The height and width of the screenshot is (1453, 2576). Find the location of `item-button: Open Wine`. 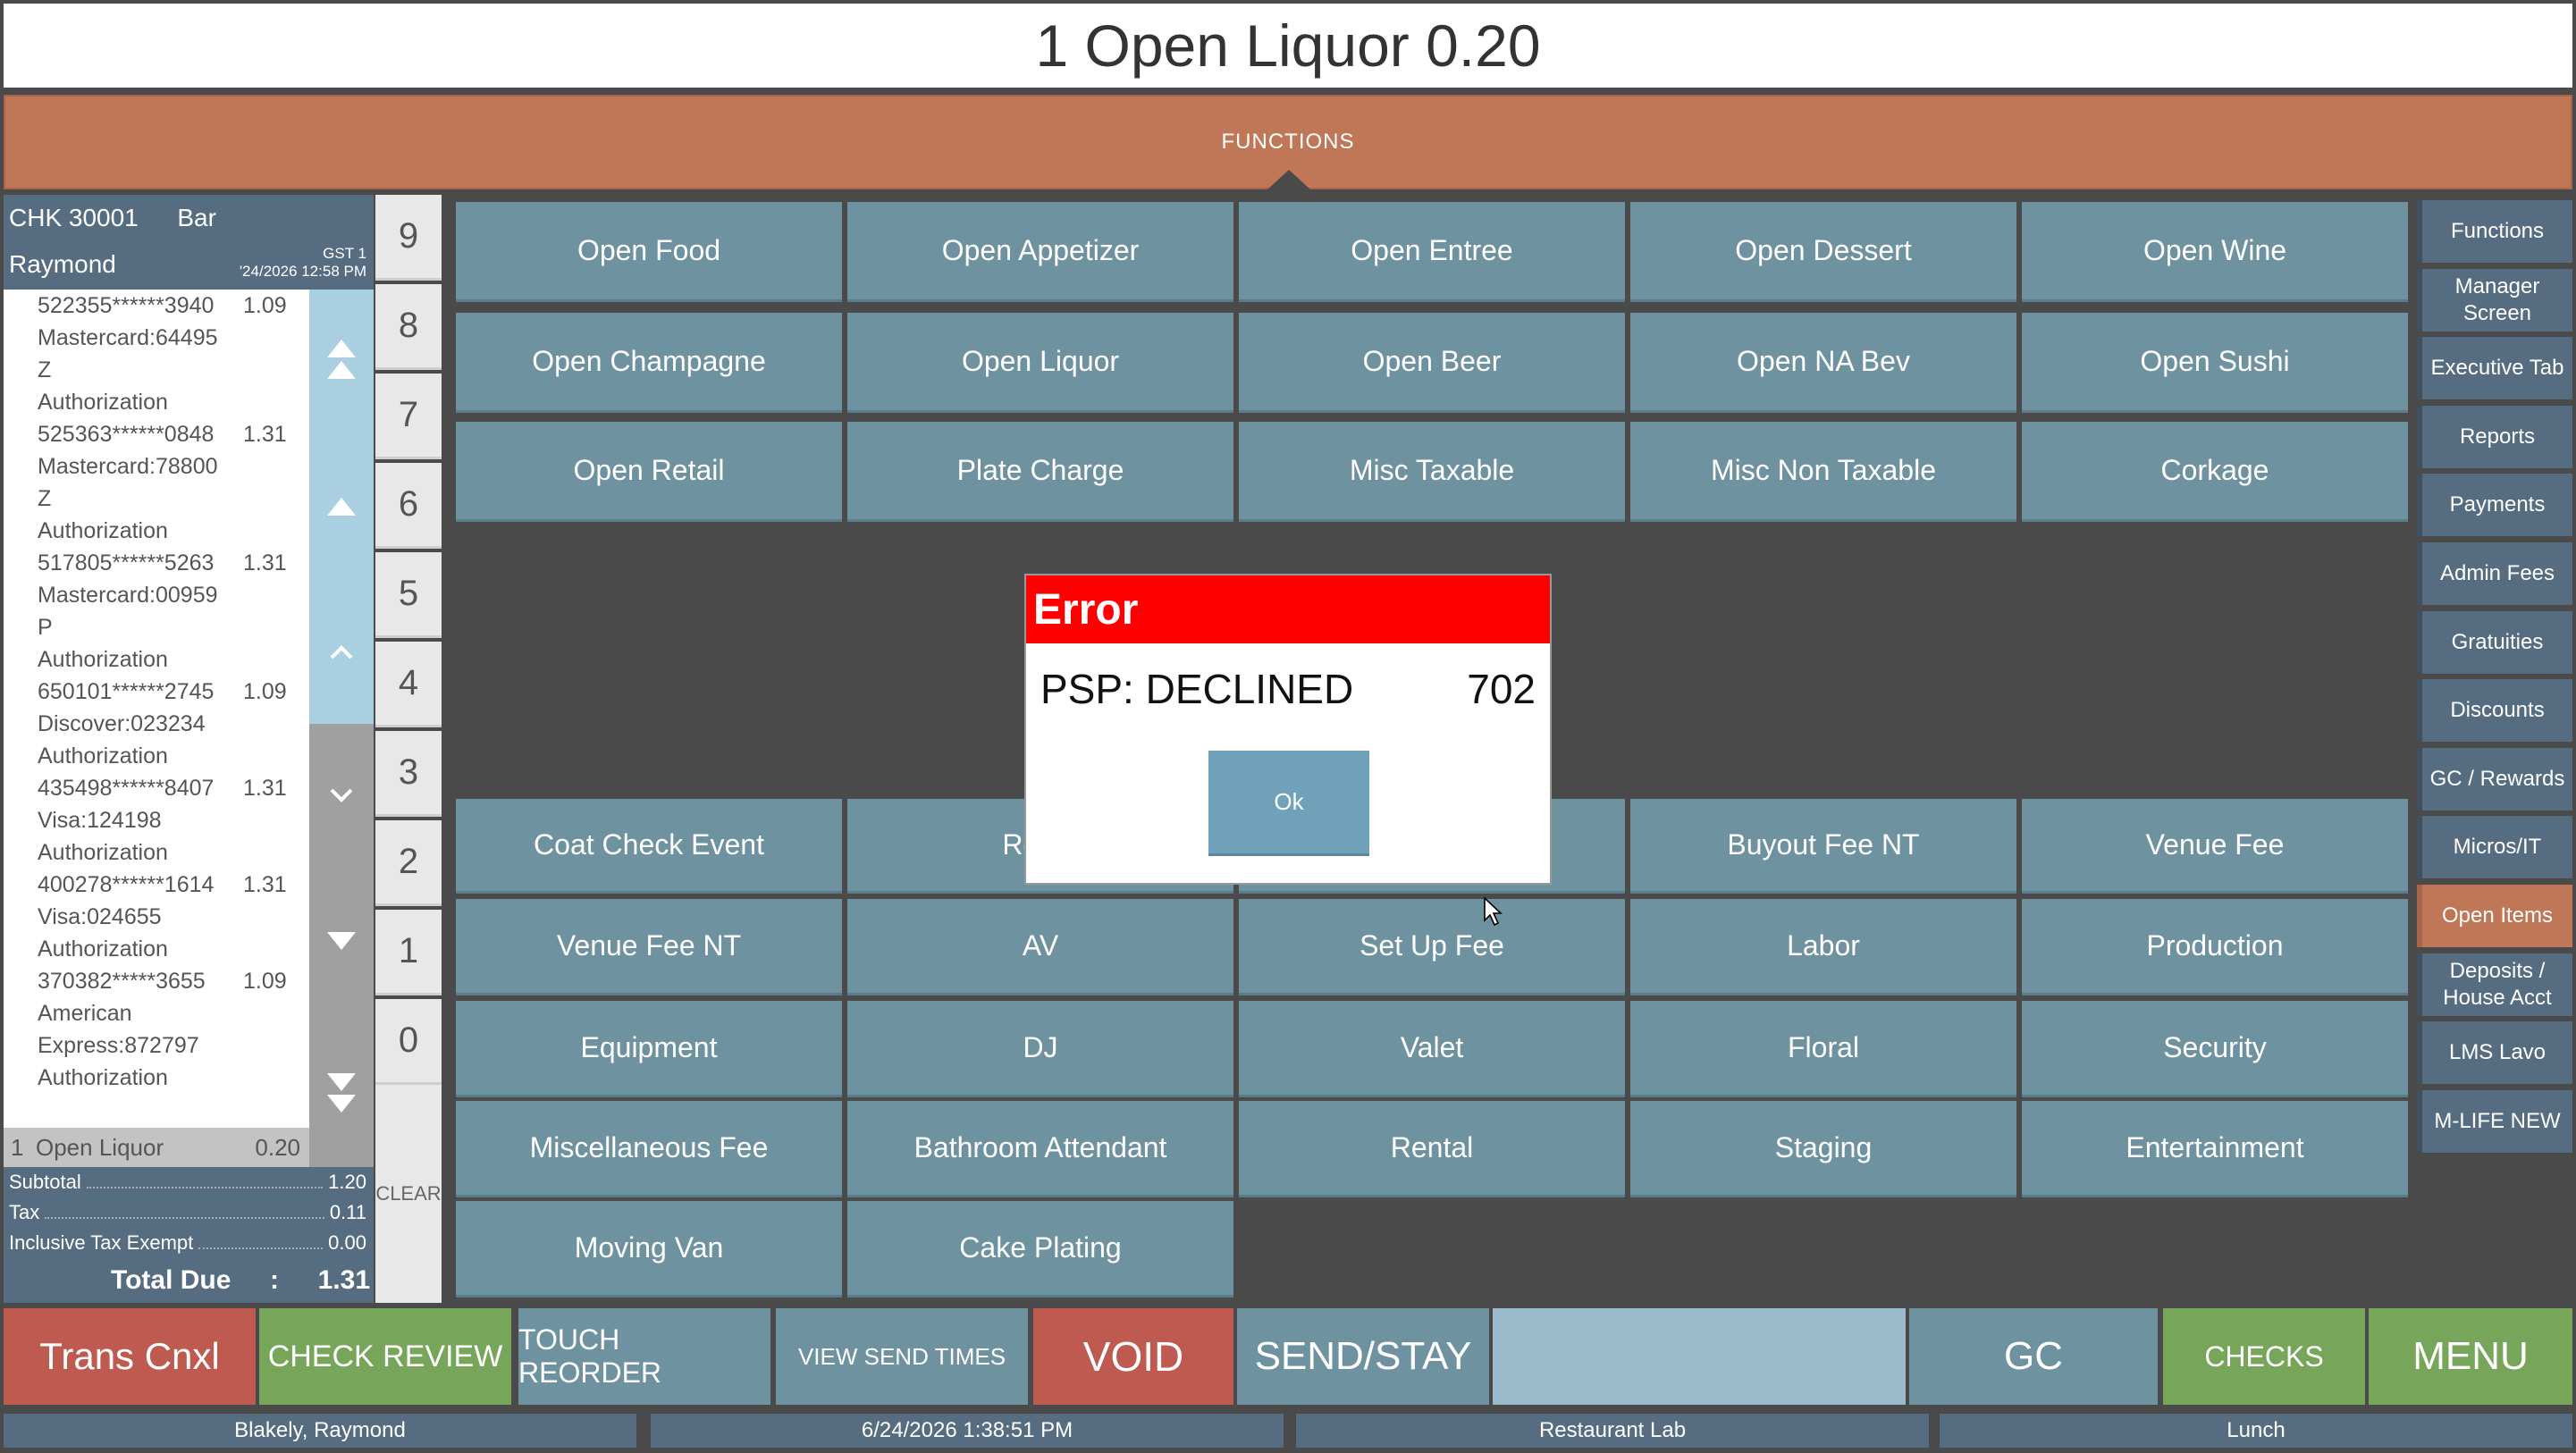

item-button: Open Wine is located at coordinates (2215, 252).